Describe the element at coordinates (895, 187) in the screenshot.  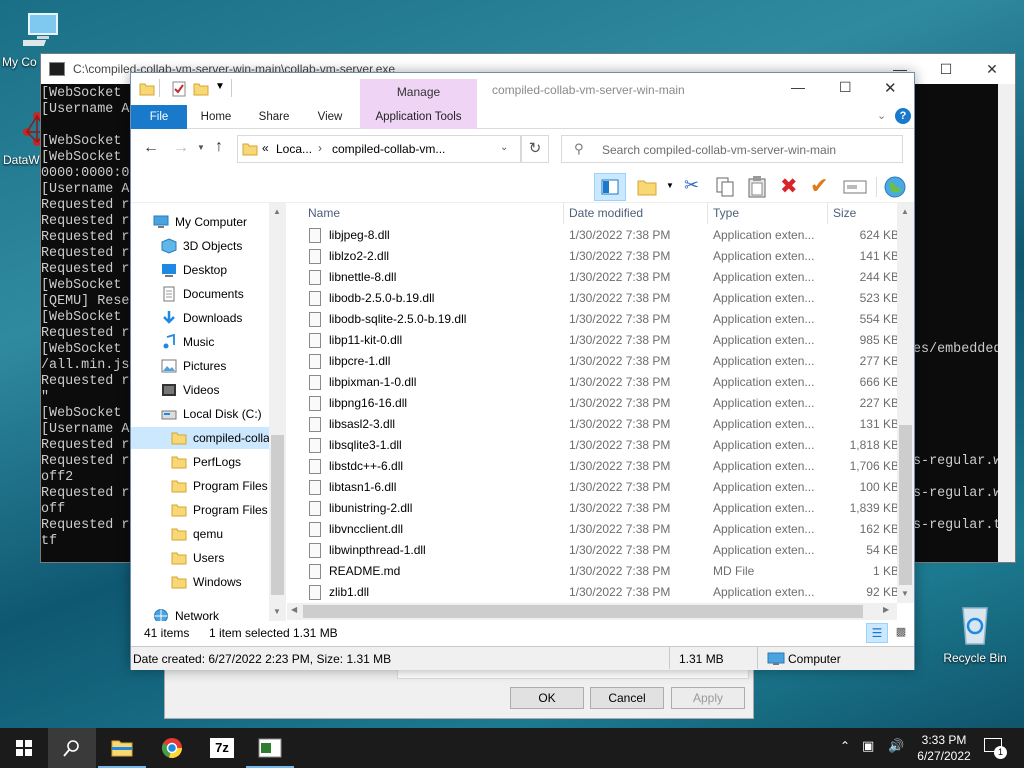
I see `globe-icon` at that location.